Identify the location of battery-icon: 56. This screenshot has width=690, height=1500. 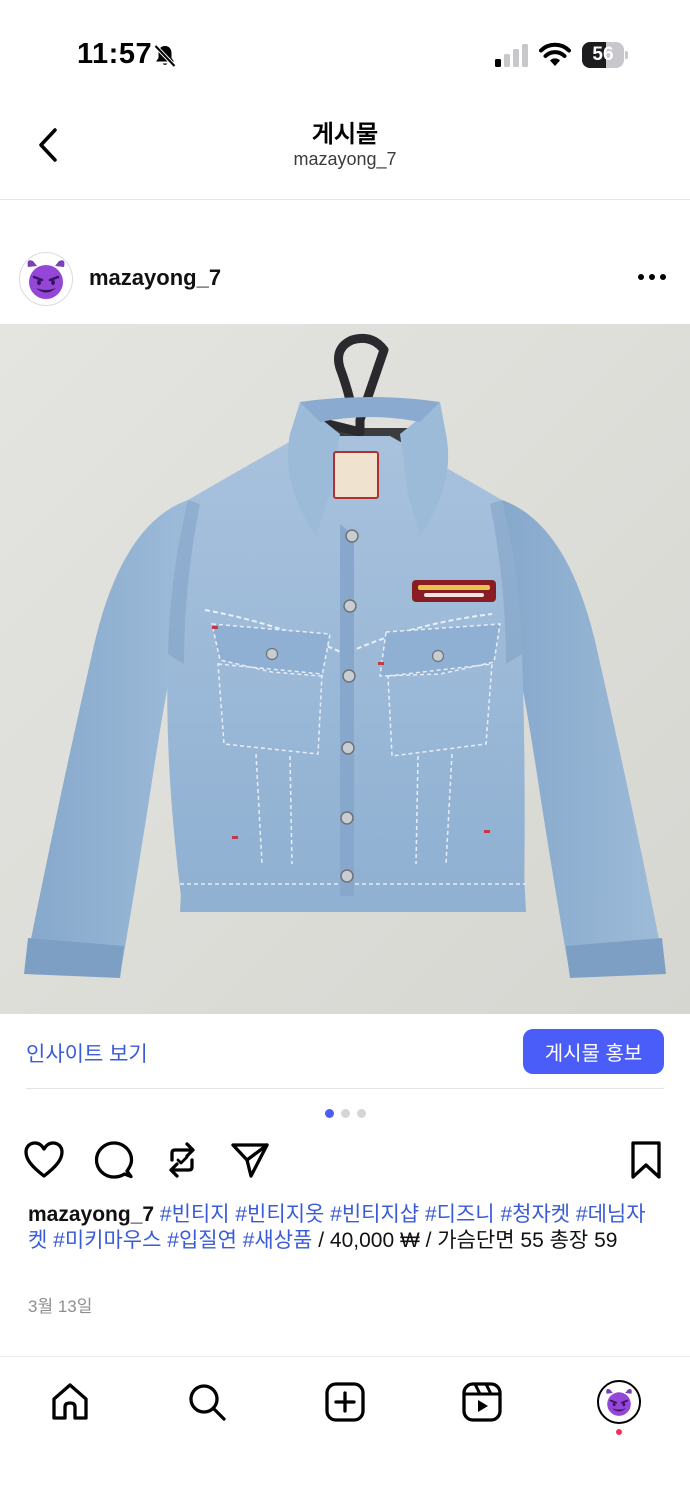
(605, 55).